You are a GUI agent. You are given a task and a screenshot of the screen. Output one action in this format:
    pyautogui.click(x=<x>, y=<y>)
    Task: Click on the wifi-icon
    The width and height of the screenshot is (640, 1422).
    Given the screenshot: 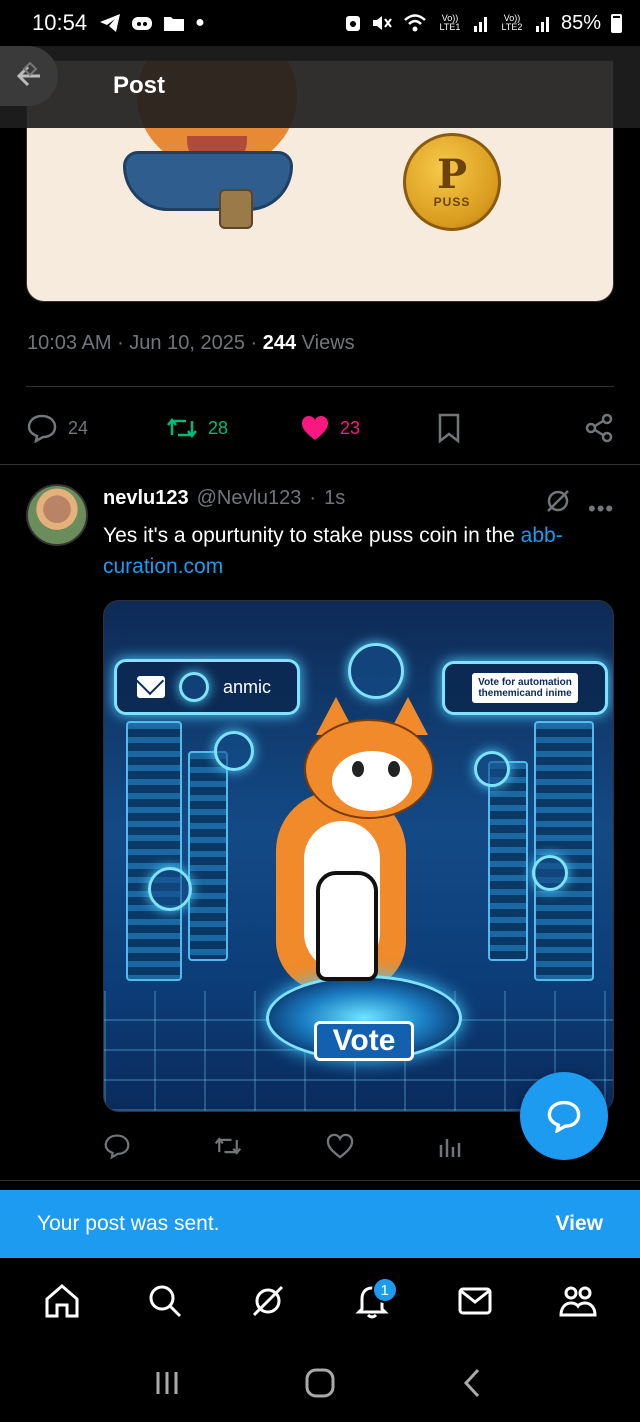 What is the action you would take?
    pyautogui.click(x=415, y=23)
    